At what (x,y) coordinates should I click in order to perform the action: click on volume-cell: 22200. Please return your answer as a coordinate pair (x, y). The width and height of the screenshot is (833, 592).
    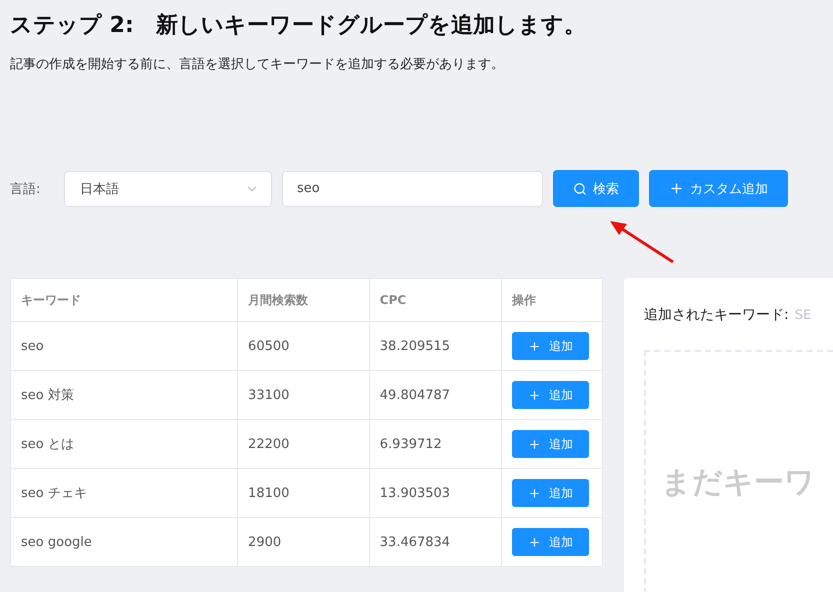
    Looking at the image, I should click on (304, 444).